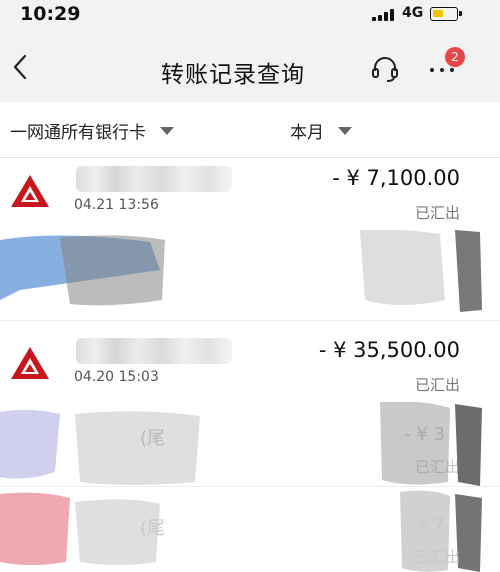  What do you see at coordinates (396, 178) in the screenshot?
I see `record-amount: - ¥ 7,100.00` at bounding box center [396, 178].